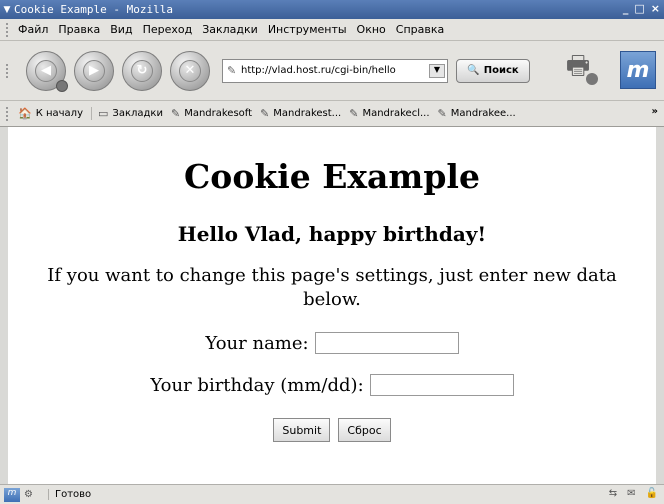  What do you see at coordinates (33, 29) in the screenshot?
I see `menu-file: Файл` at bounding box center [33, 29].